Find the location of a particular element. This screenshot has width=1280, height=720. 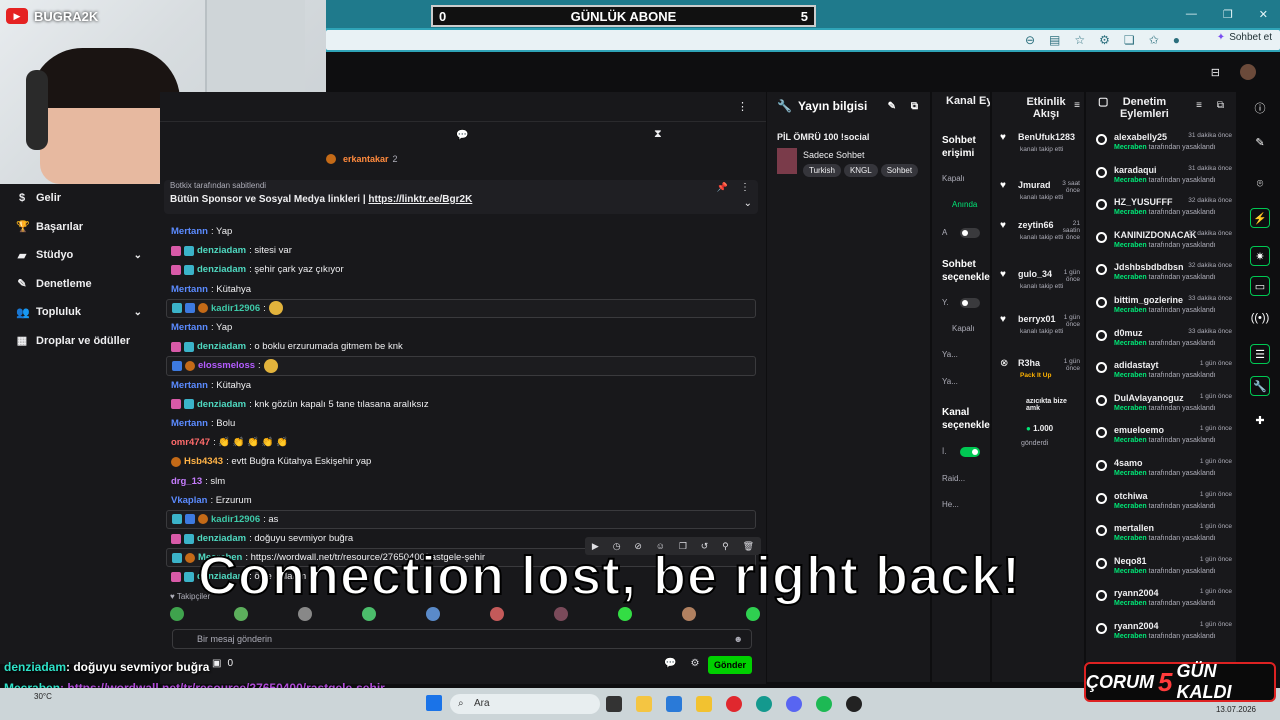

close-icon: ✕ is located at coordinates (1263, 14).